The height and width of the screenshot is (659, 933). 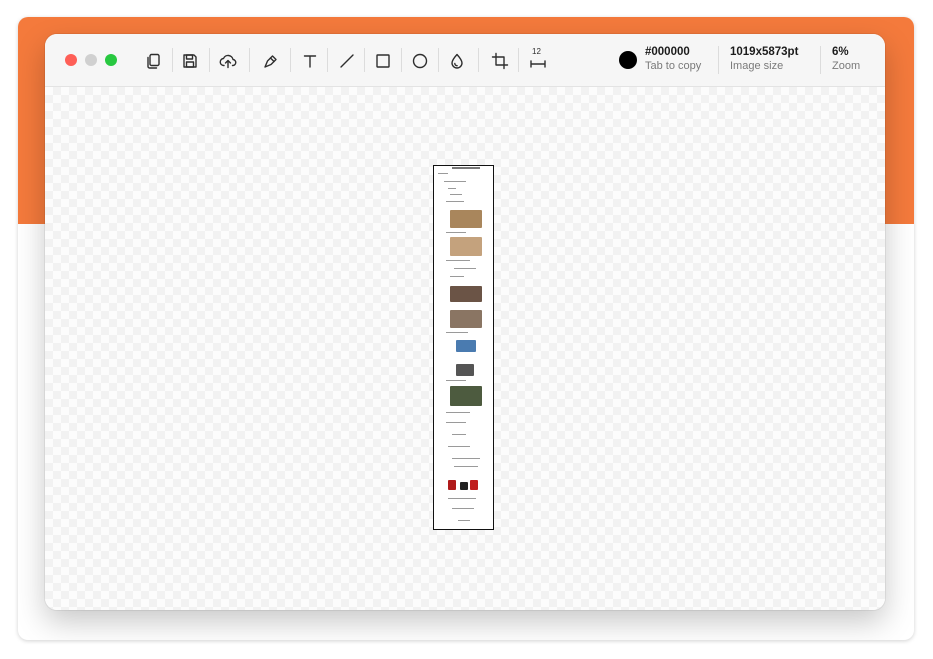 What do you see at coordinates (271, 61) in the screenshot?
I see `pen-icon` at bounding box center [271, 61].